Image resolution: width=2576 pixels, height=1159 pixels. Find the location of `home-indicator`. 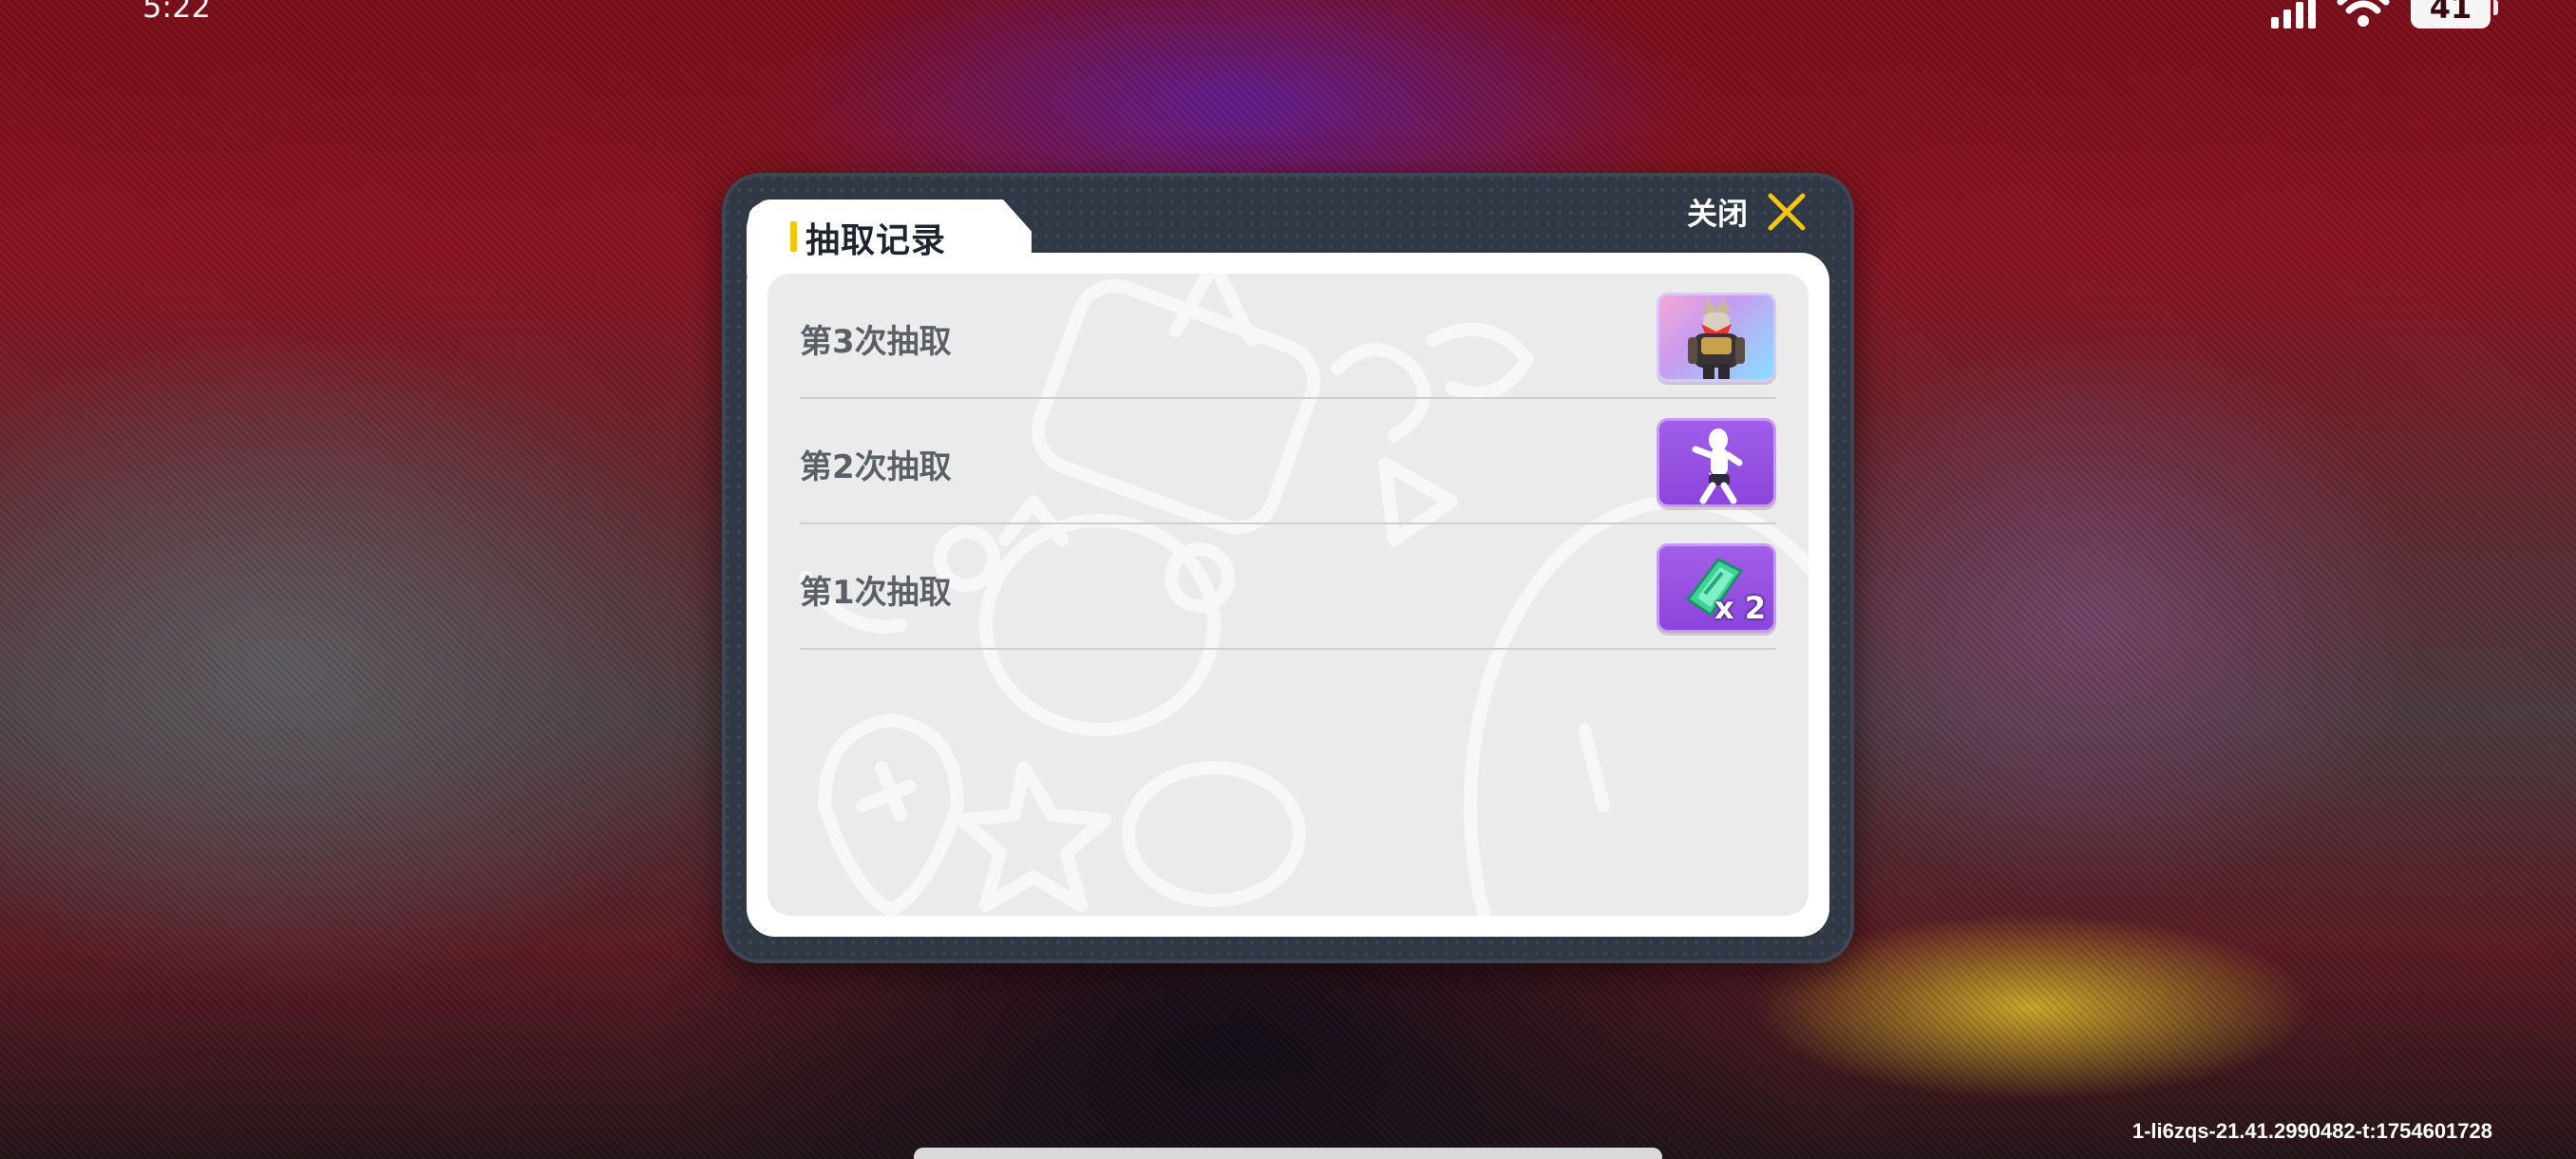

home-indicator is located at coordinates (1288, 1153).